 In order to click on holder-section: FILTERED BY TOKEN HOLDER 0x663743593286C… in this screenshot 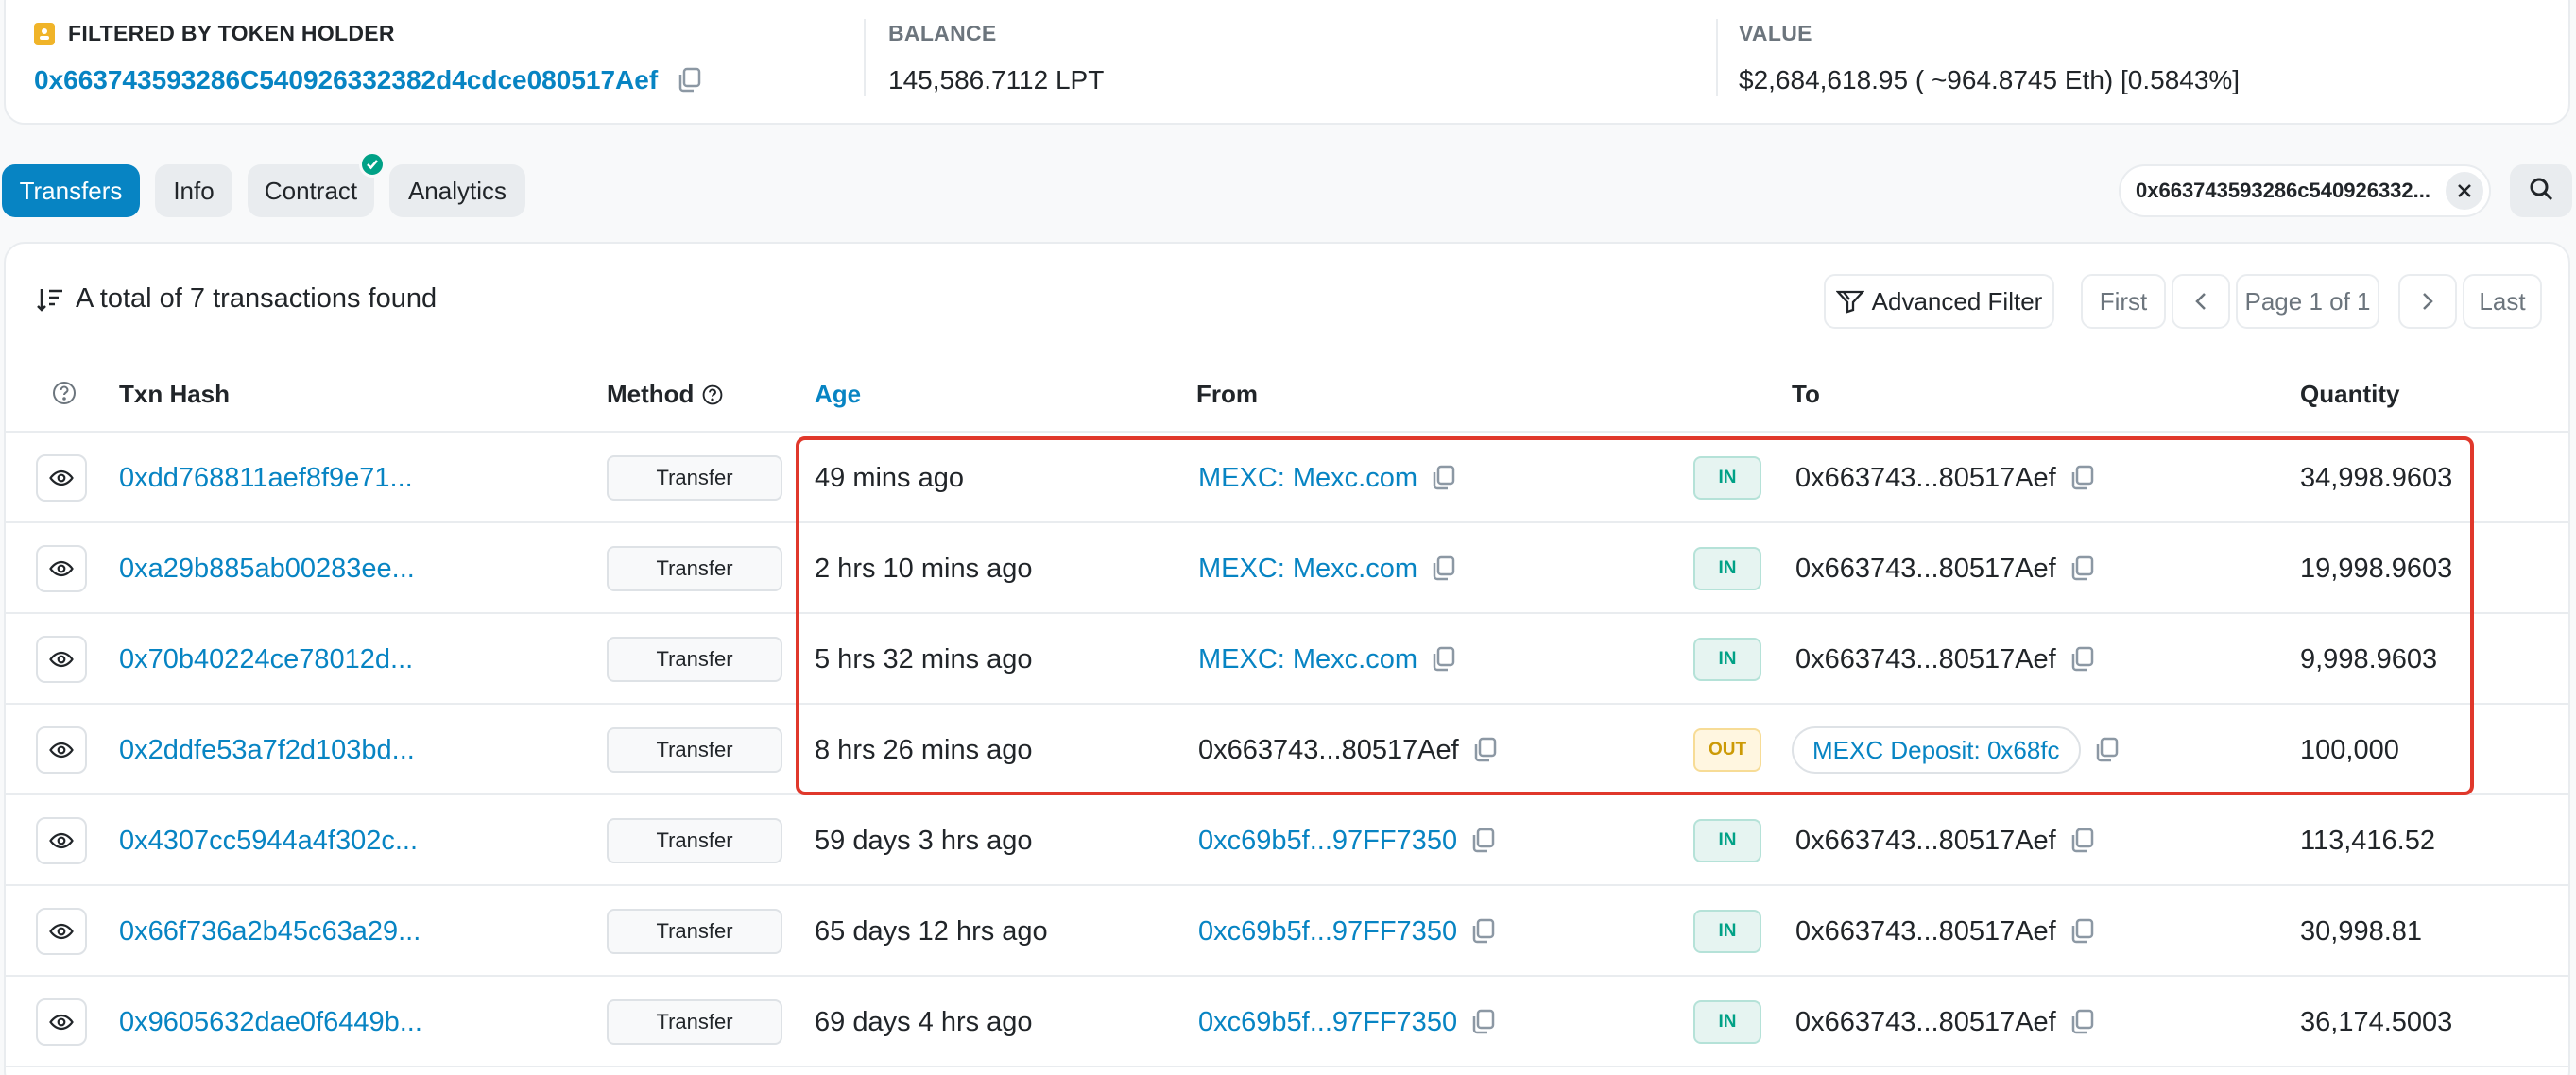, I will do `click(367, 58)`.